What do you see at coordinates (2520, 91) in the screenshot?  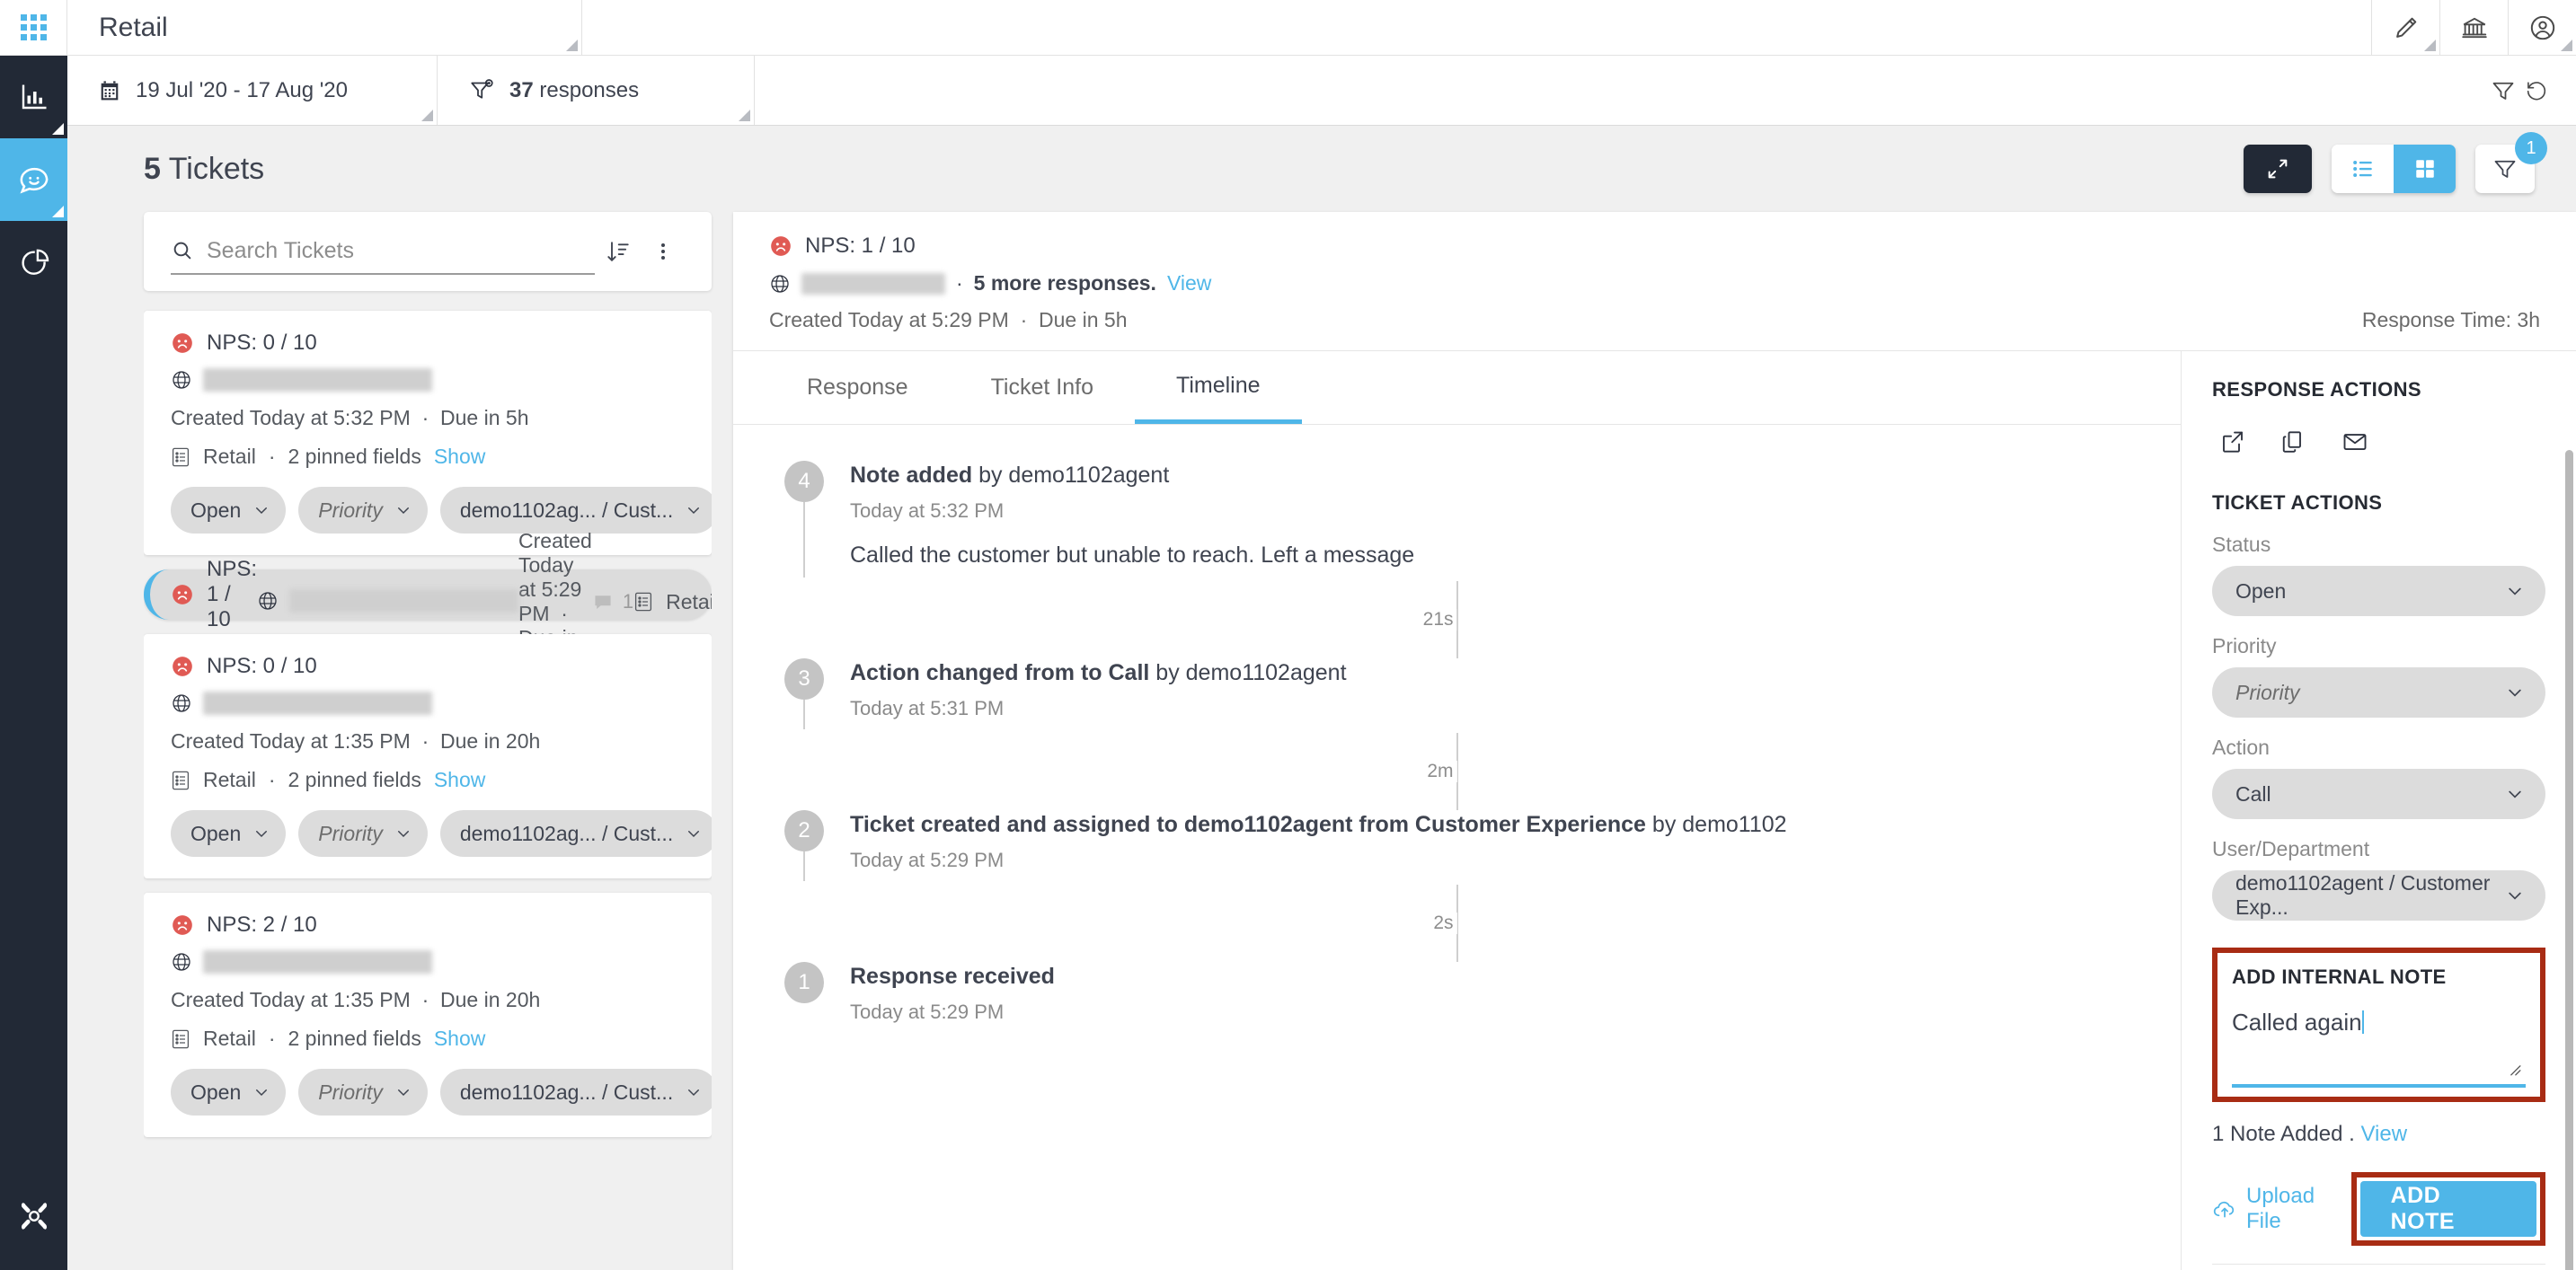 I see `reset-filters-button` at bounding box center [2520, 91].